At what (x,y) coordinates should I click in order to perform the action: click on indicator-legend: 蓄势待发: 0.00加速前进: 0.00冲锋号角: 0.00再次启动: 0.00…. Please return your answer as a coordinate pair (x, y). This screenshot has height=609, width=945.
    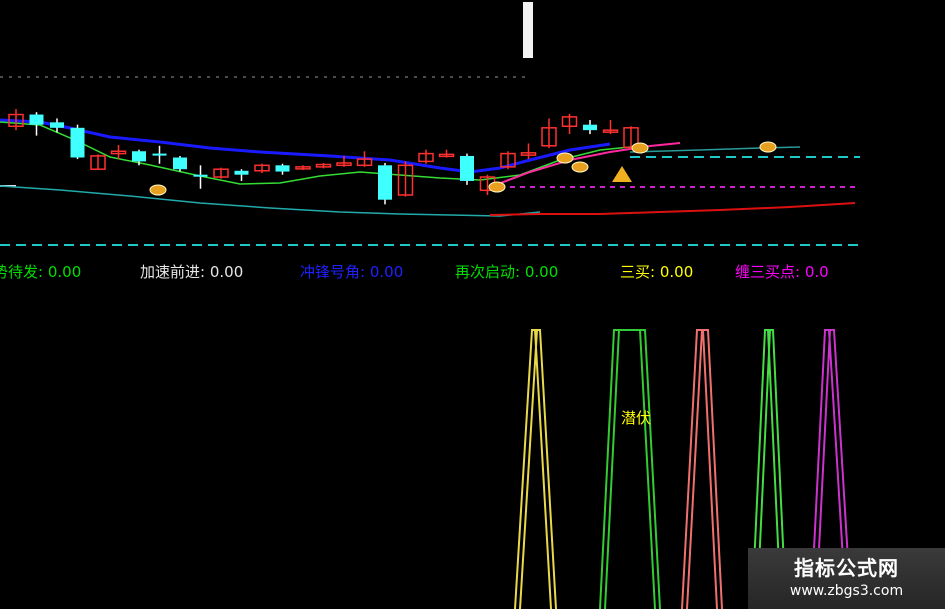
    Looking at the image, I should click on (472, 272).